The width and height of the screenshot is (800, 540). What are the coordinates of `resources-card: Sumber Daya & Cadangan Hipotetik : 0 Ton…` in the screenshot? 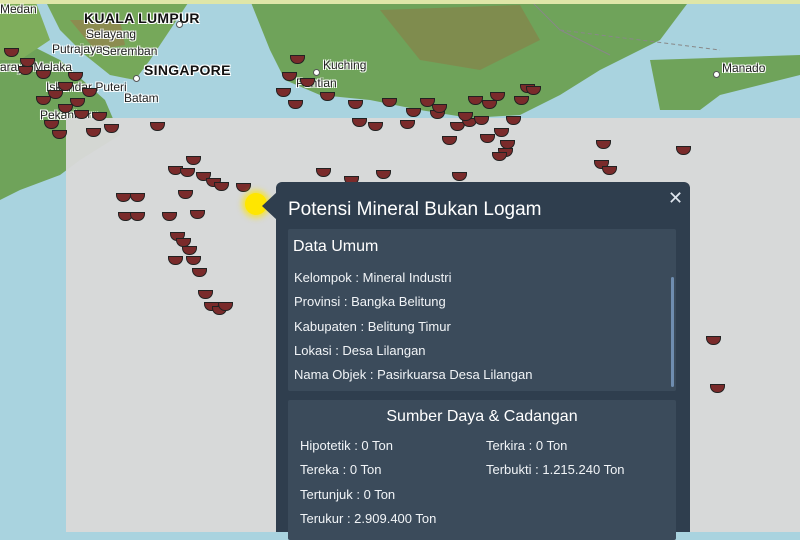 It's located at (482, 470).